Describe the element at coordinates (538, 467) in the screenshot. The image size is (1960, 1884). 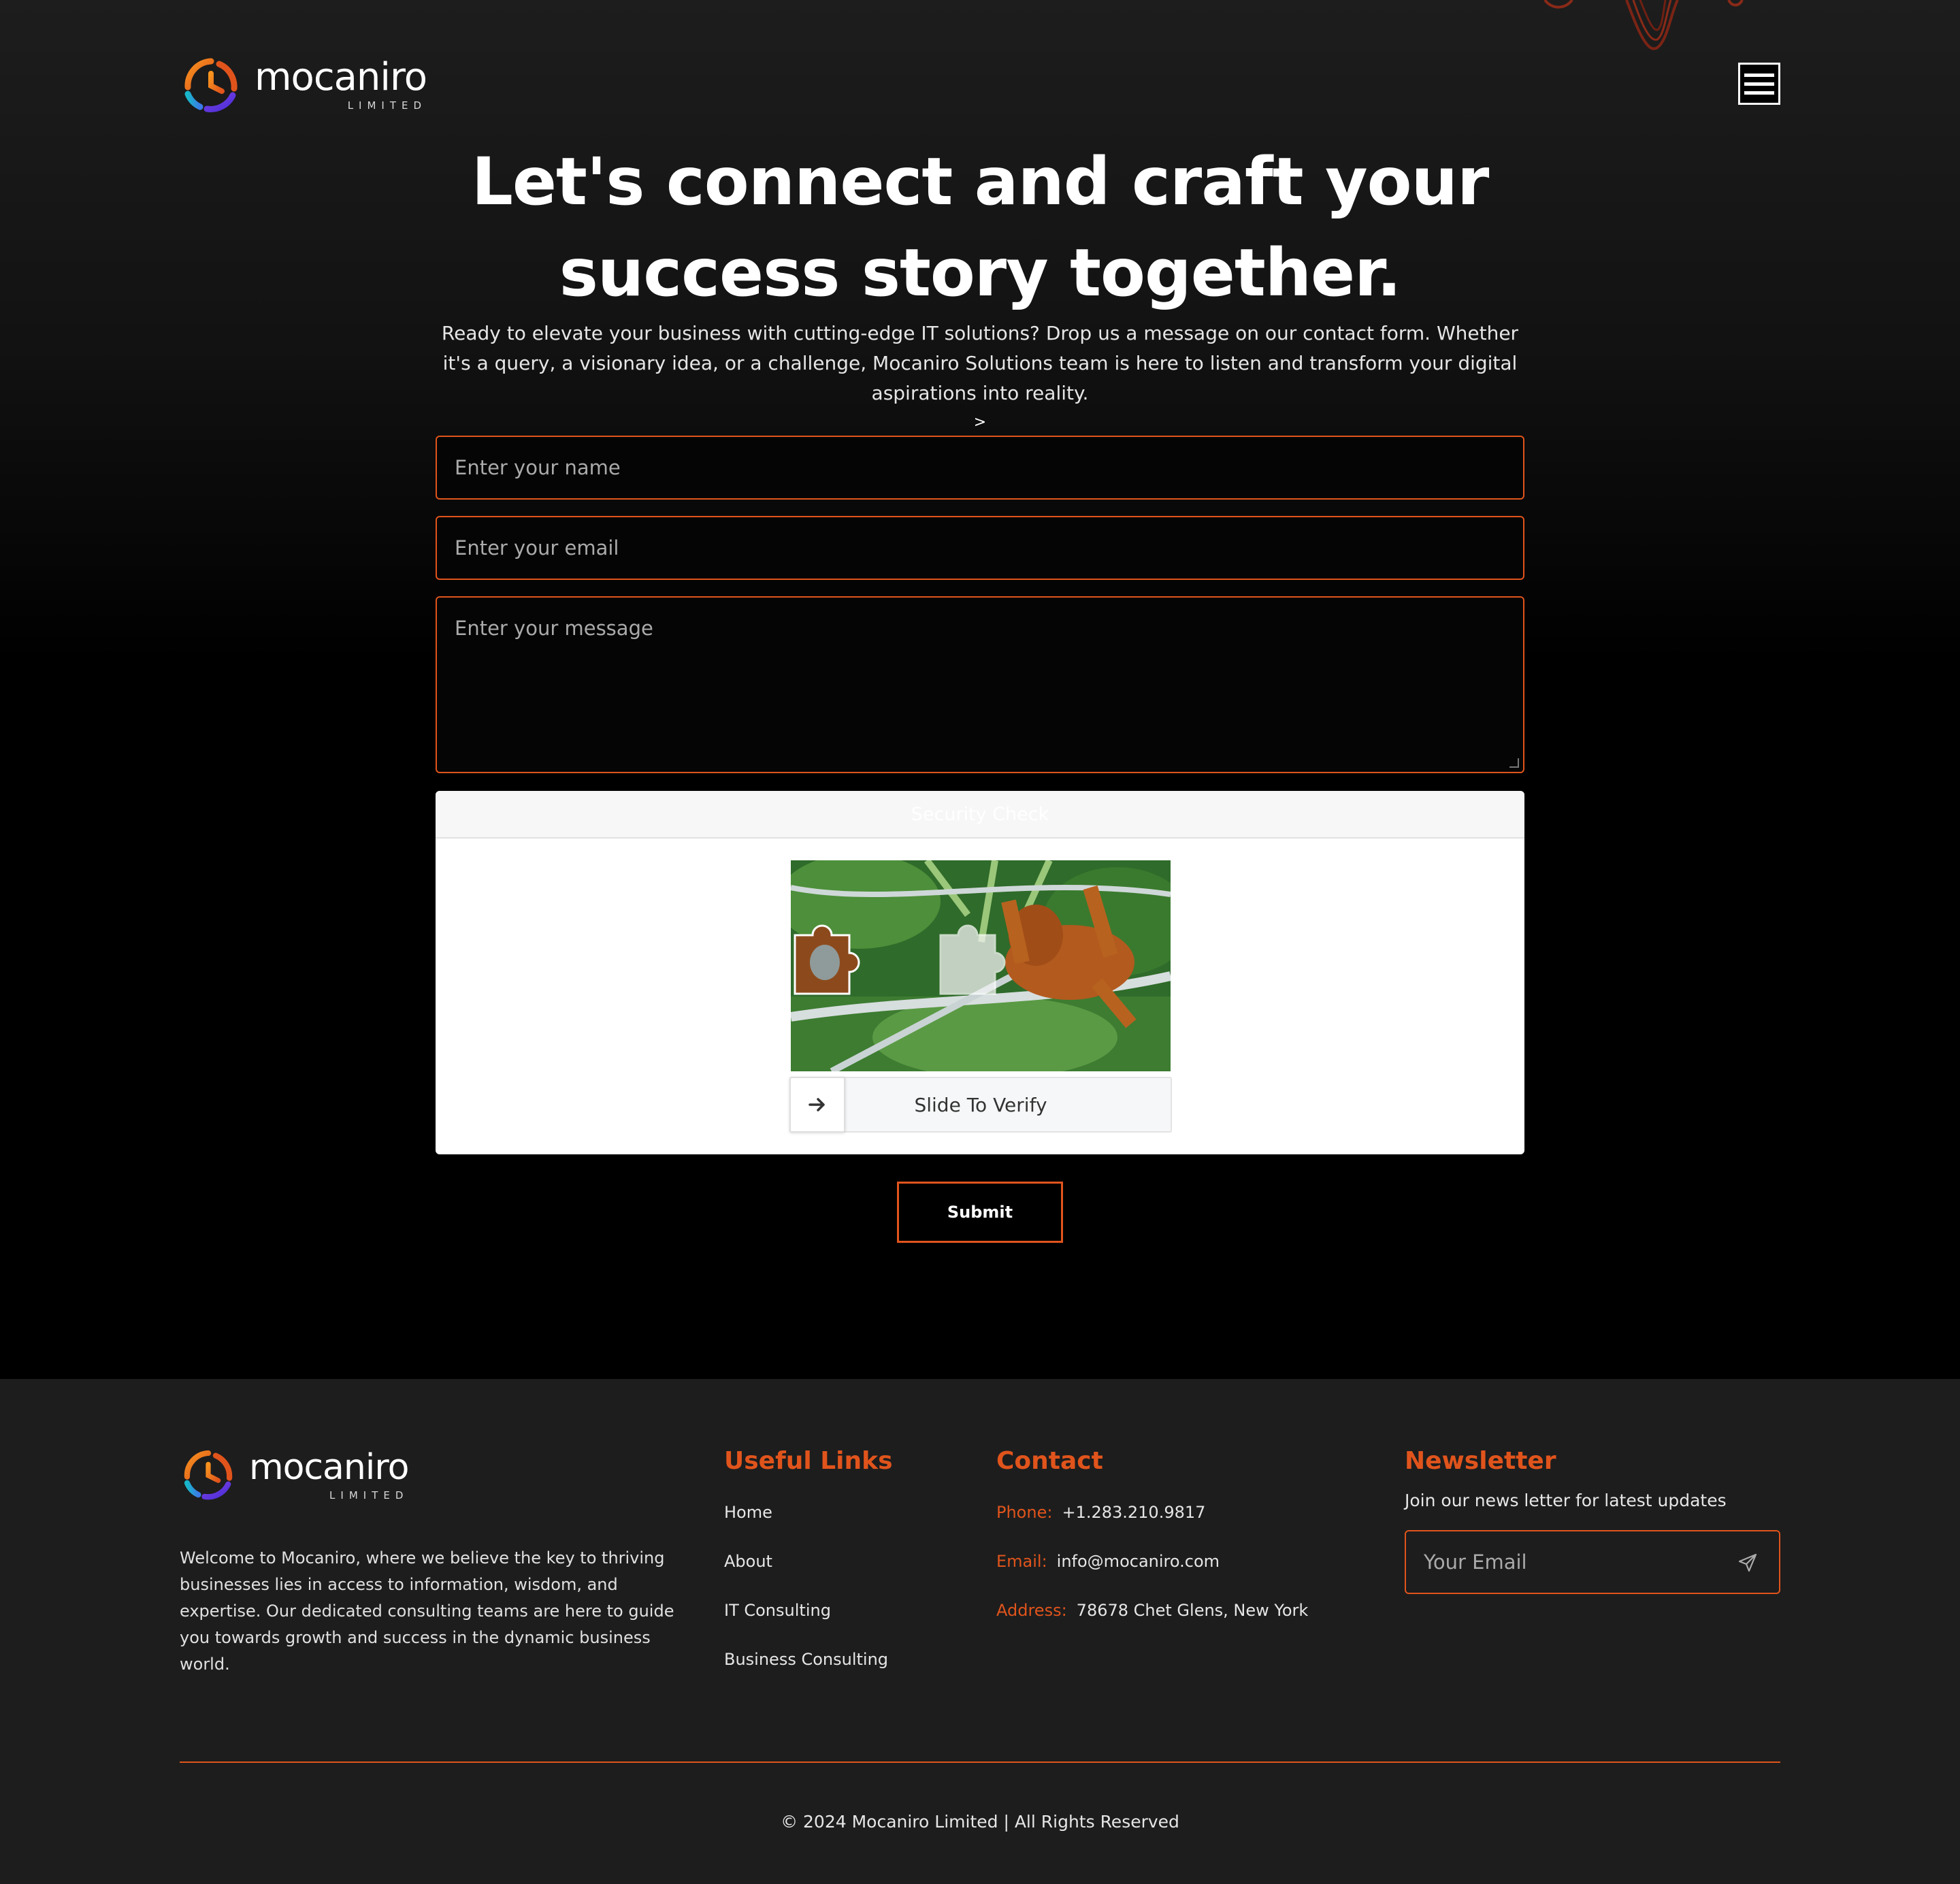
I see `name-placeholder: Enter your name` at that location.